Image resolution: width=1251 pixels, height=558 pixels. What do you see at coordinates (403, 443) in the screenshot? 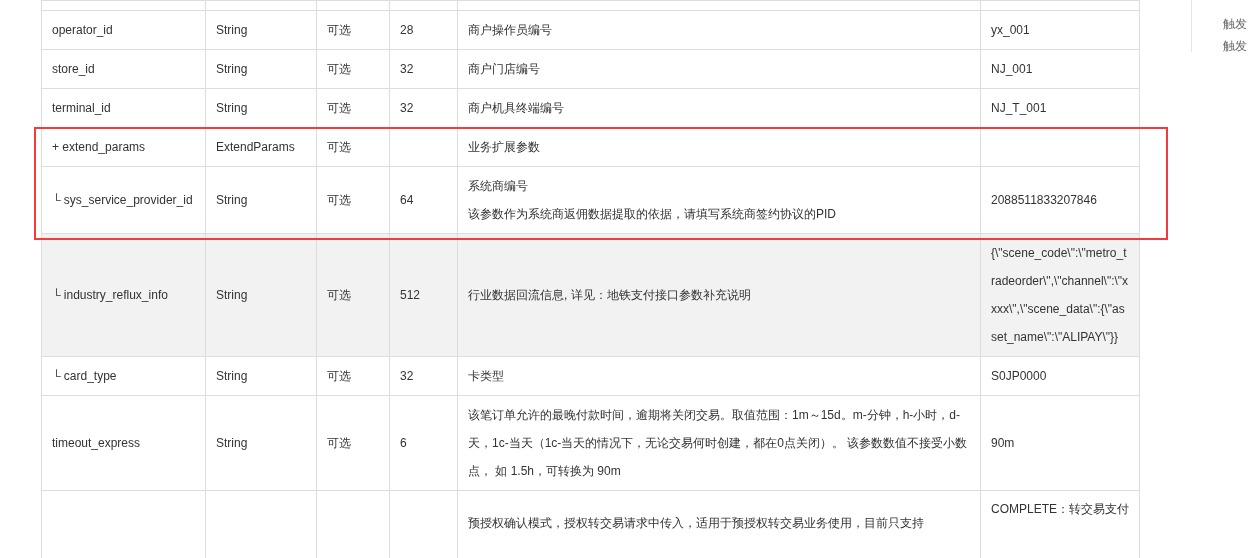
I see `length-text: 6` at bounding box center [403, 443].